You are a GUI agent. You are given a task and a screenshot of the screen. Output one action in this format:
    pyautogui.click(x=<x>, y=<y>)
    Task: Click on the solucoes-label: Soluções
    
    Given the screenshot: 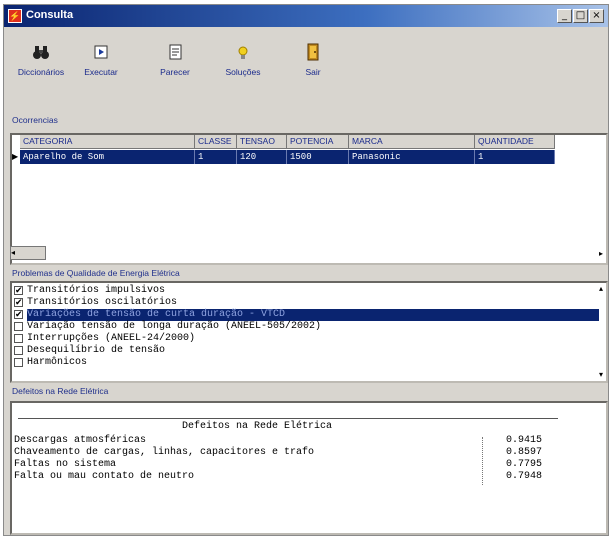 What is the action you would take?
    pyautogui.click(x=243, y=72)
    